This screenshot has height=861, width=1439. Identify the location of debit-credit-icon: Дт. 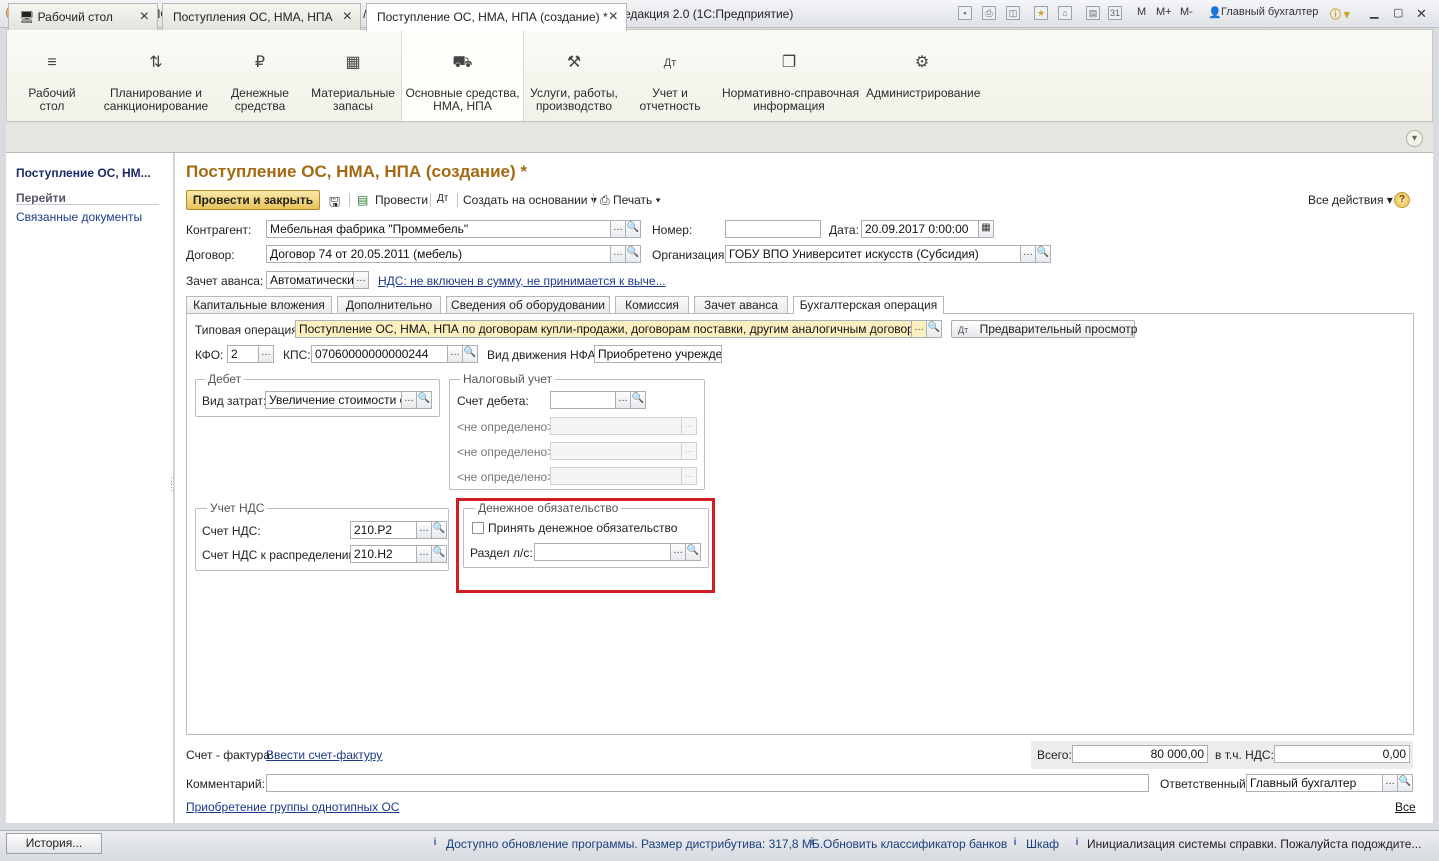
(442, 198).